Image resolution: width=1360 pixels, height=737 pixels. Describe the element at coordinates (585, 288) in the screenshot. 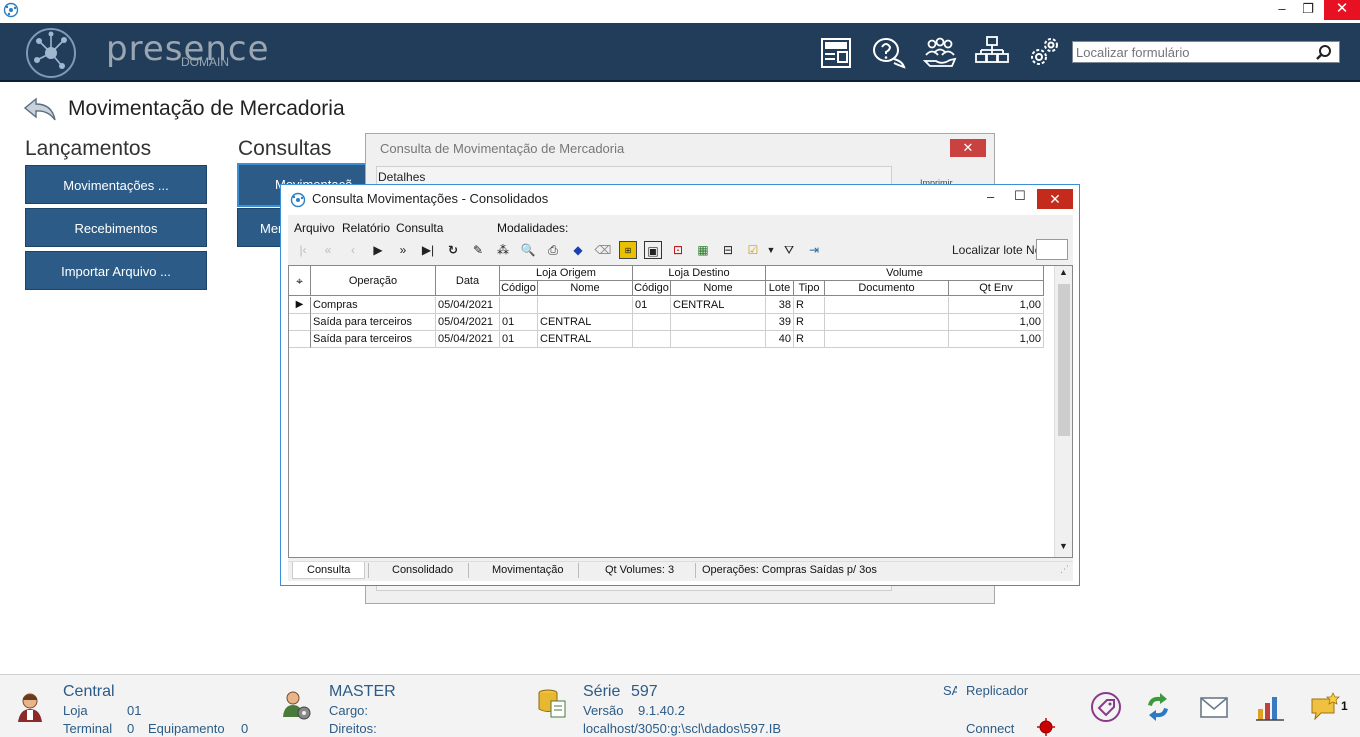

I see `header-origem-nome: Nome` at that location.